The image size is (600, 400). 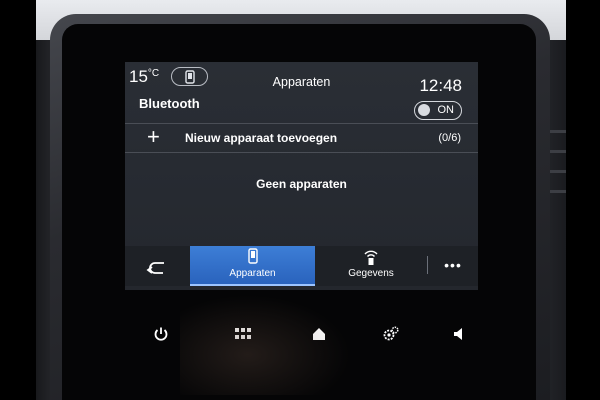 I want to click on tab-devices-label: Apparaten, so click(x=252, y=273).